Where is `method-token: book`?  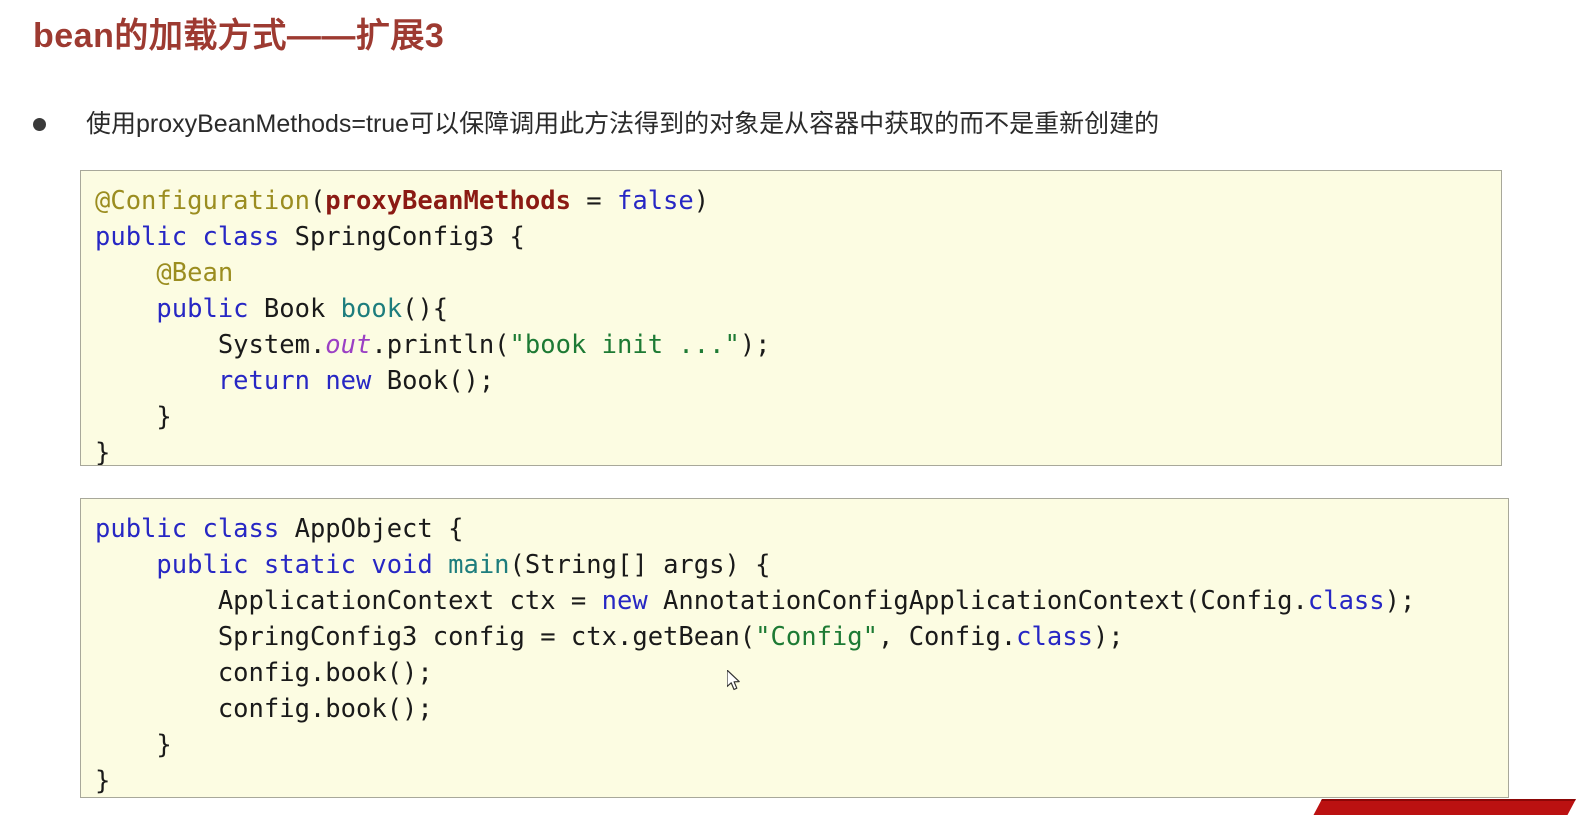 method-token: book is located at coordinates (371, 309).